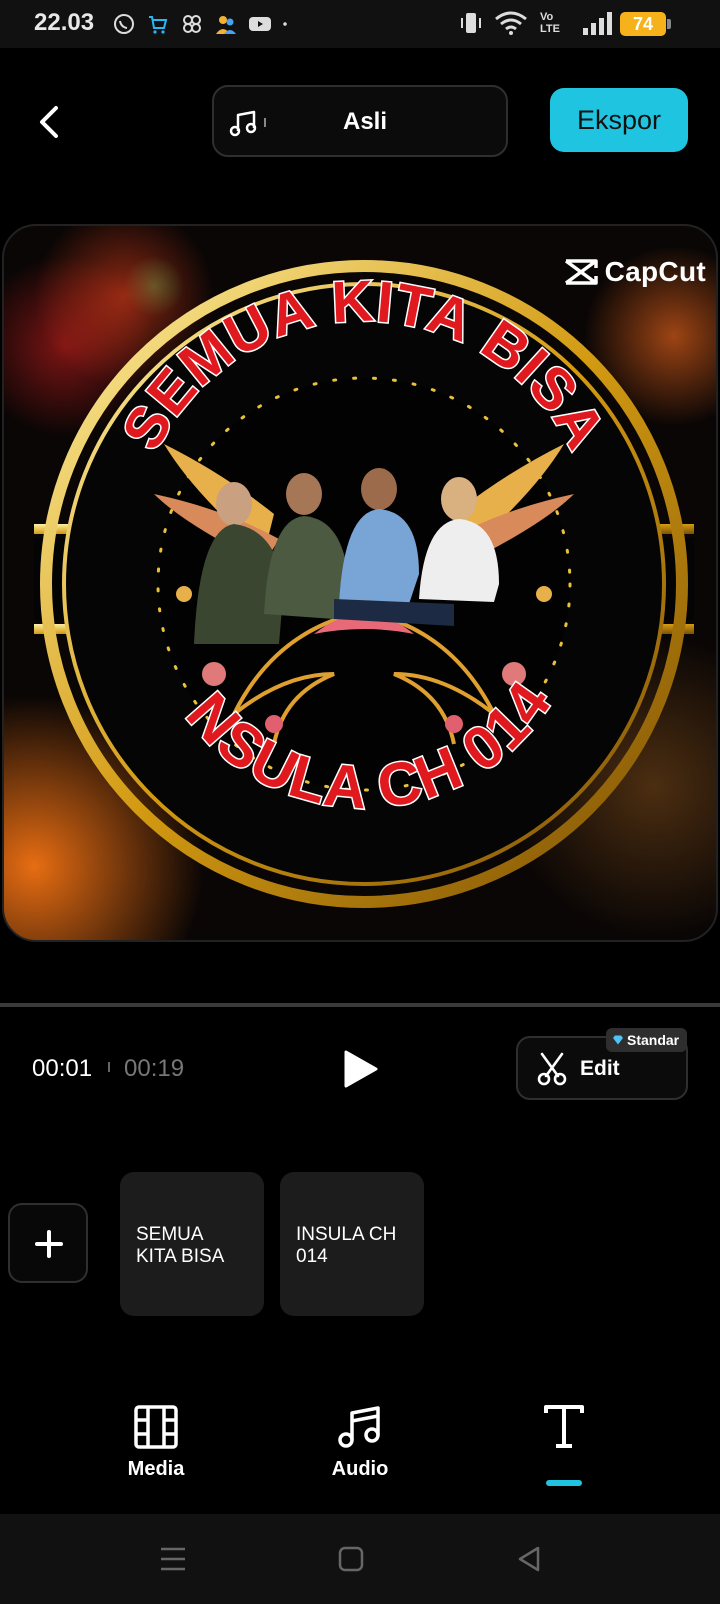 This screenshot has height=1604, width=720. Describe the element at coordinates (173, 1559) in the screenshot. I see `menu-icon` at that location.